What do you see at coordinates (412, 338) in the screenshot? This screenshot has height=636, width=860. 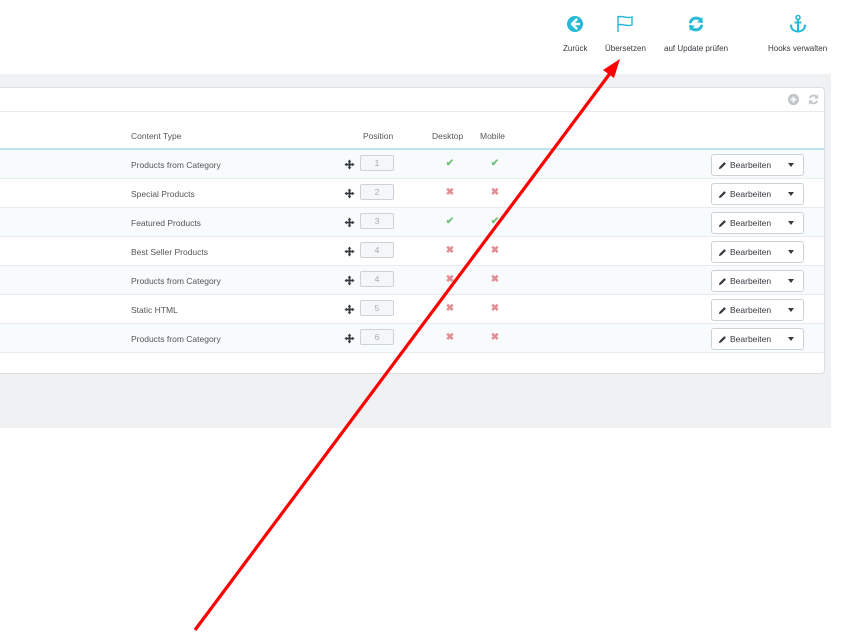 I see `table-row: Products from Category 6 ✖ ✖ Bearbeiten` at bounding box center [412, 338].